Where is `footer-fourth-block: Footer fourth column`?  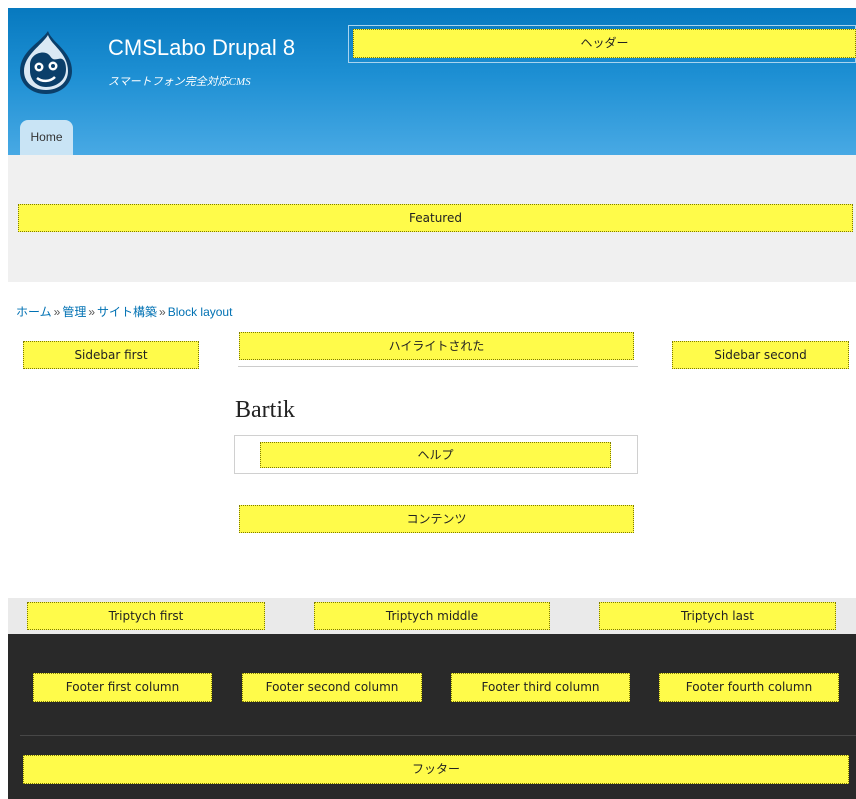
footer-fourth-block: Footer fourth column is located at coordinates (749, 687).